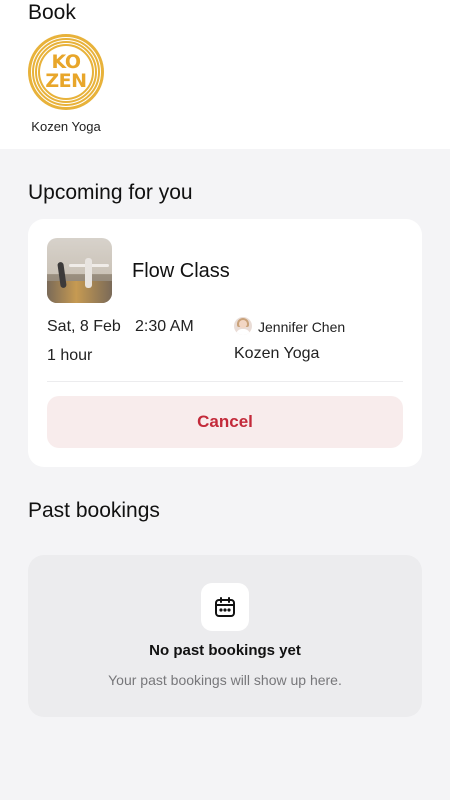 The height and width of the screenshot is (800, 450). I want to click on class-time: 2:30 AM, so click(164, 326).